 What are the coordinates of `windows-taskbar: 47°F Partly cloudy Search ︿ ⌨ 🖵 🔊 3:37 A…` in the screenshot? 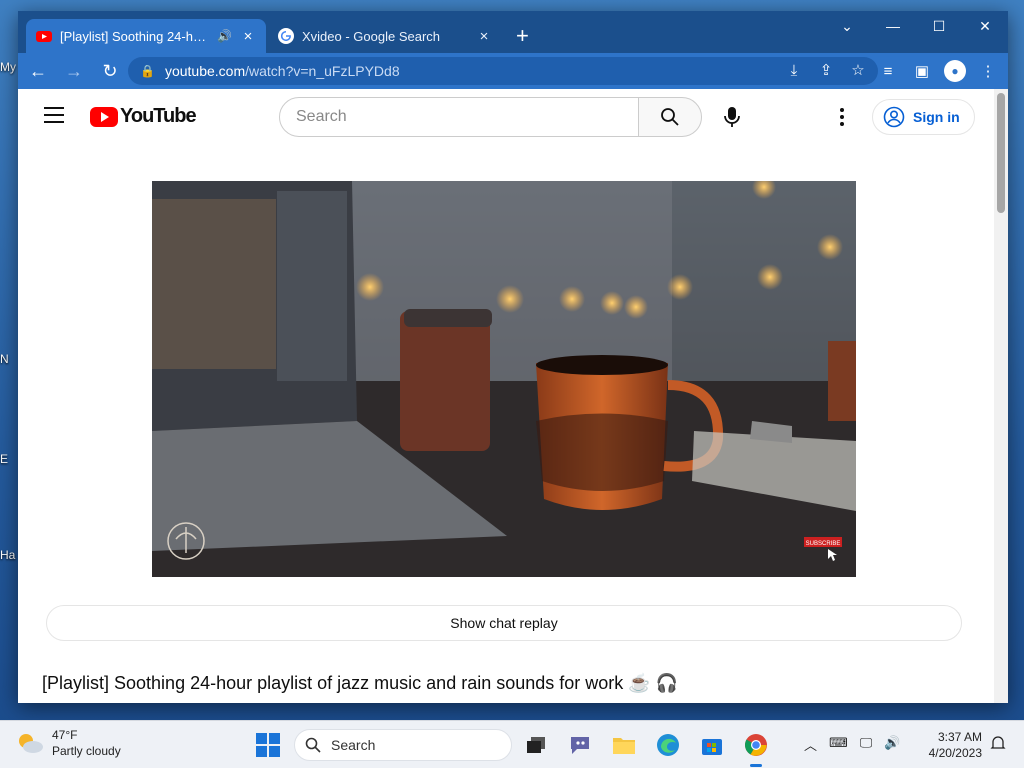 It's located at (512, 744).